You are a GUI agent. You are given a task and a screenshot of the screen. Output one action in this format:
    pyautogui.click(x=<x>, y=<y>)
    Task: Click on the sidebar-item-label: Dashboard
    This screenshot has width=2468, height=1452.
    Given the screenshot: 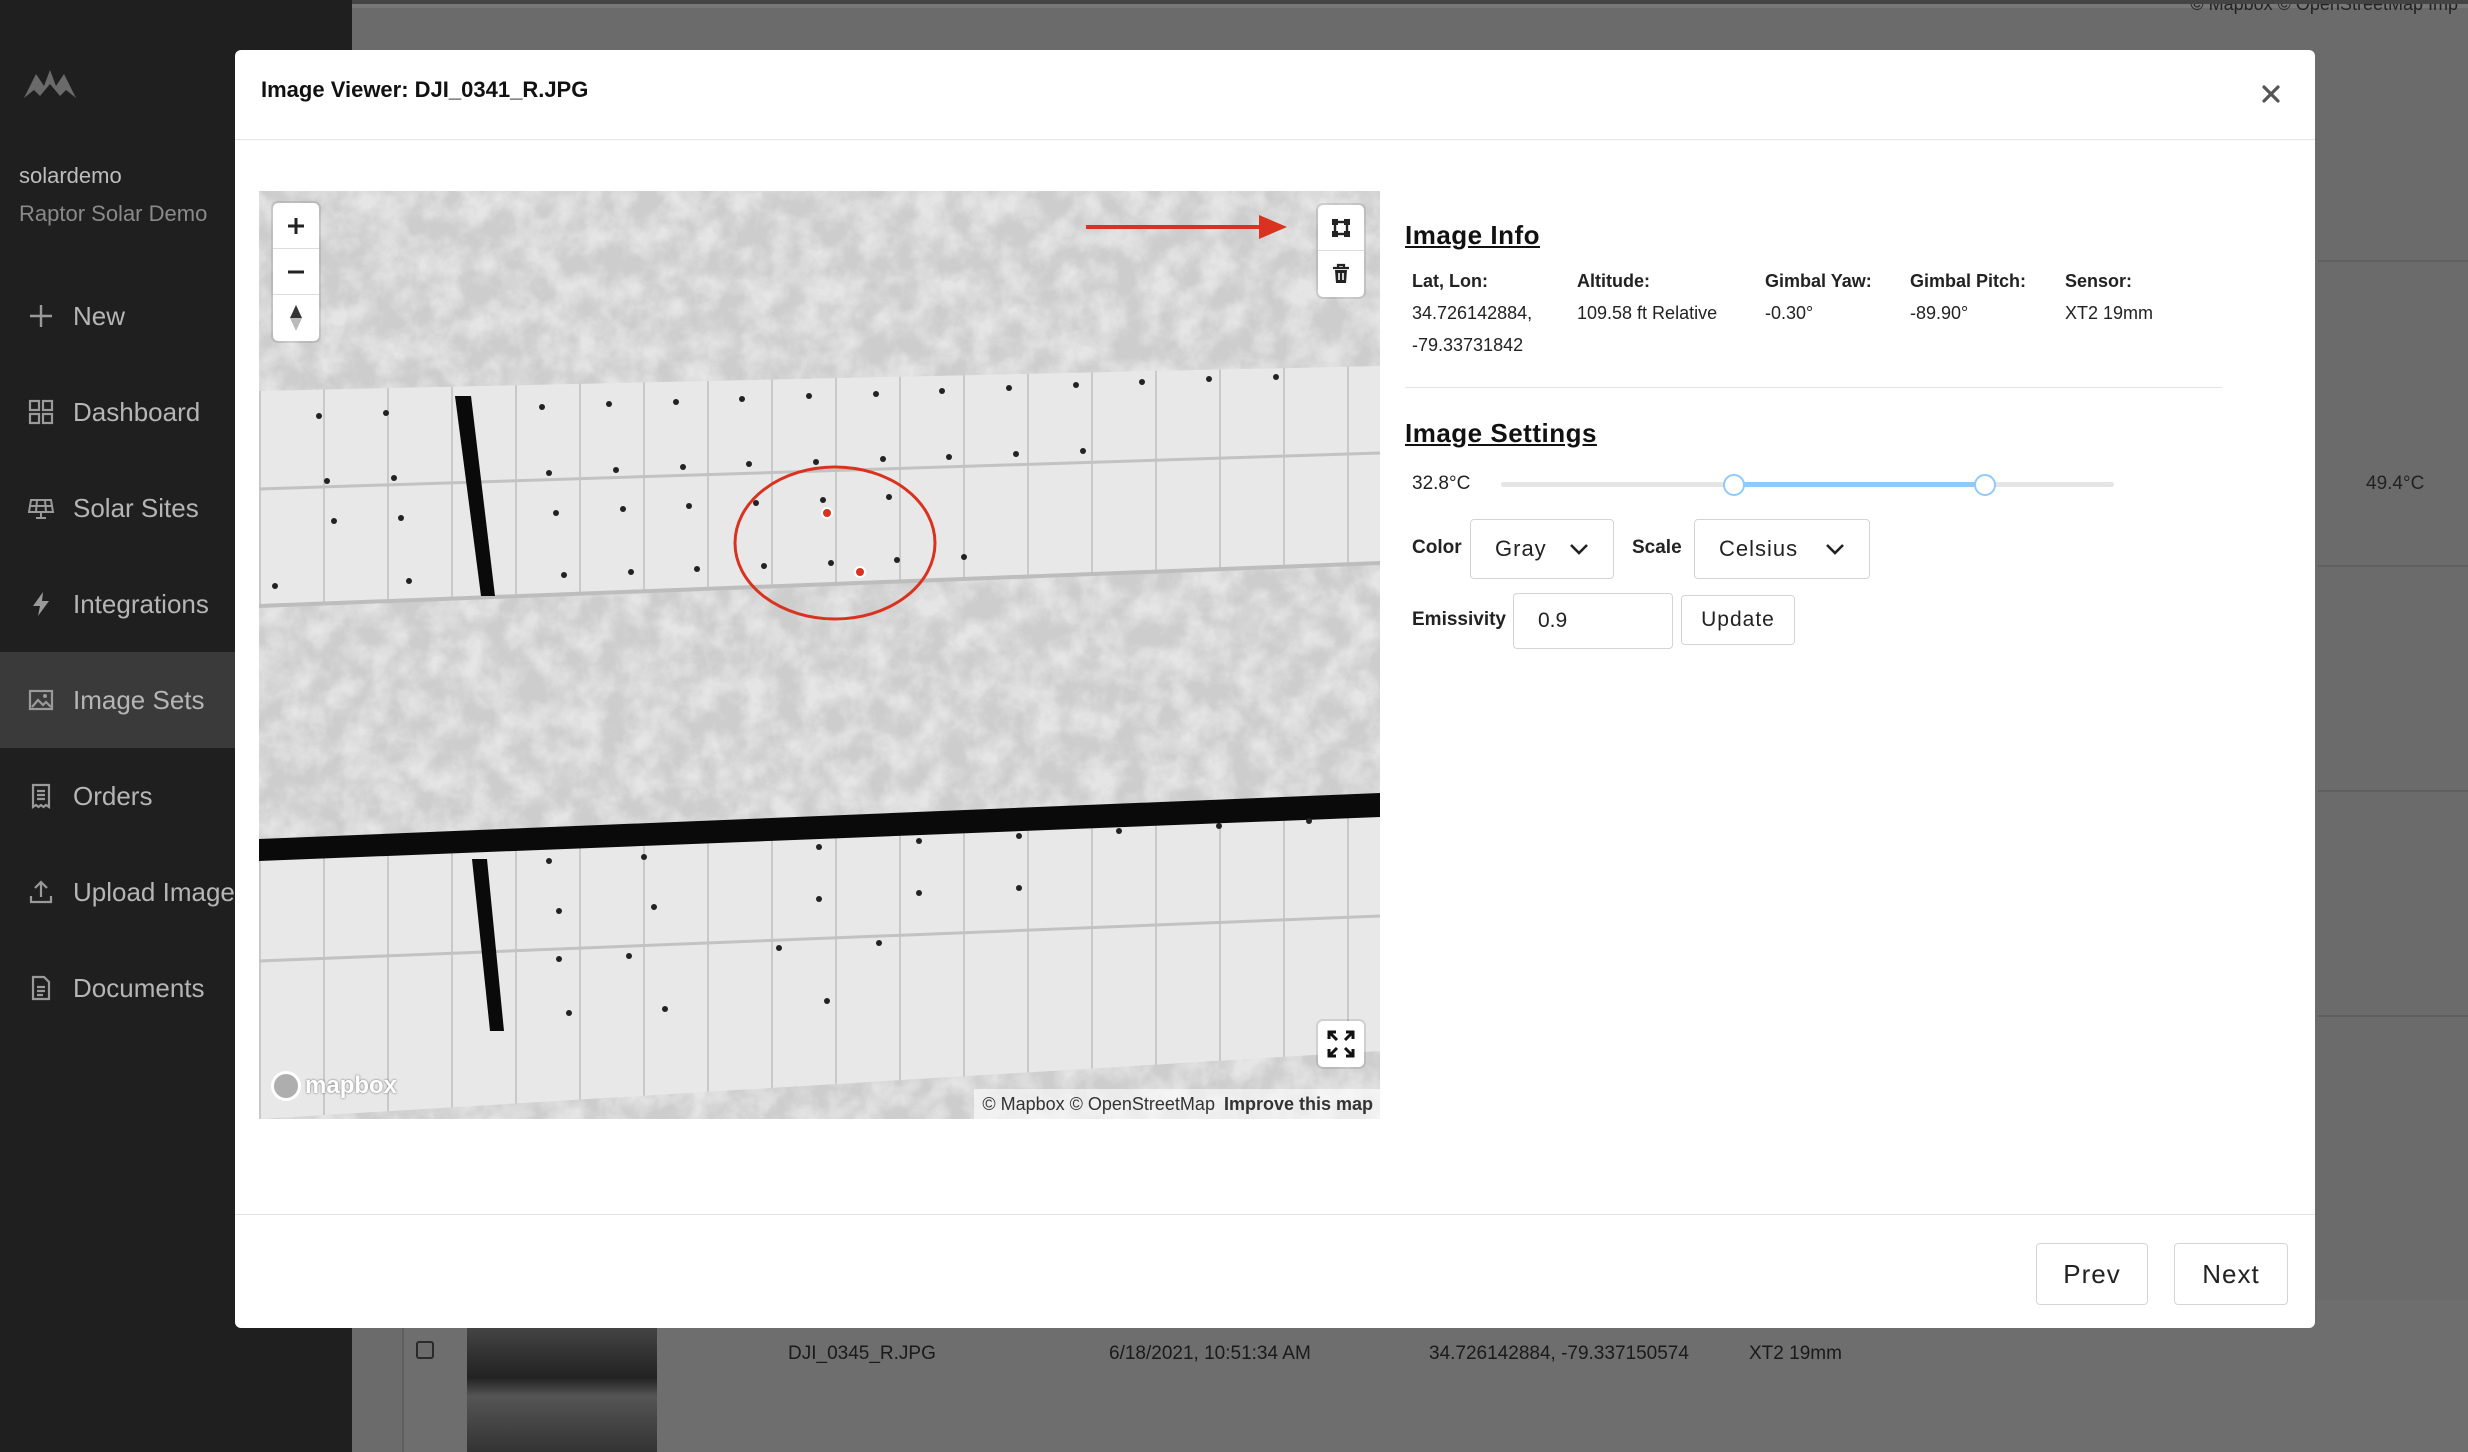 What is the action you would take?
    pyautogui.click(x=137, y=411)
    